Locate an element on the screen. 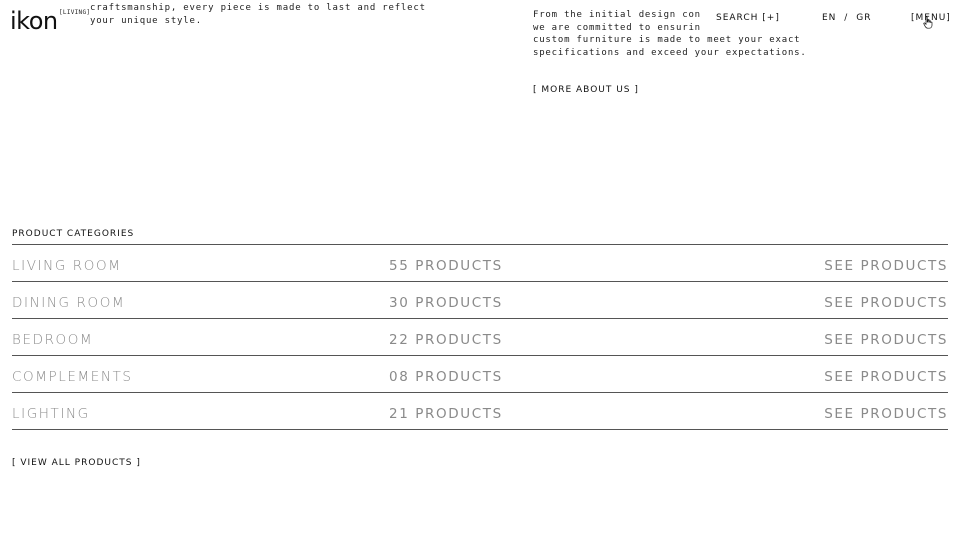  category-row-dining-room: DINING ROOM 30 PRODUCTS SEE PRODUCTS is located at coordinates (480, 300).